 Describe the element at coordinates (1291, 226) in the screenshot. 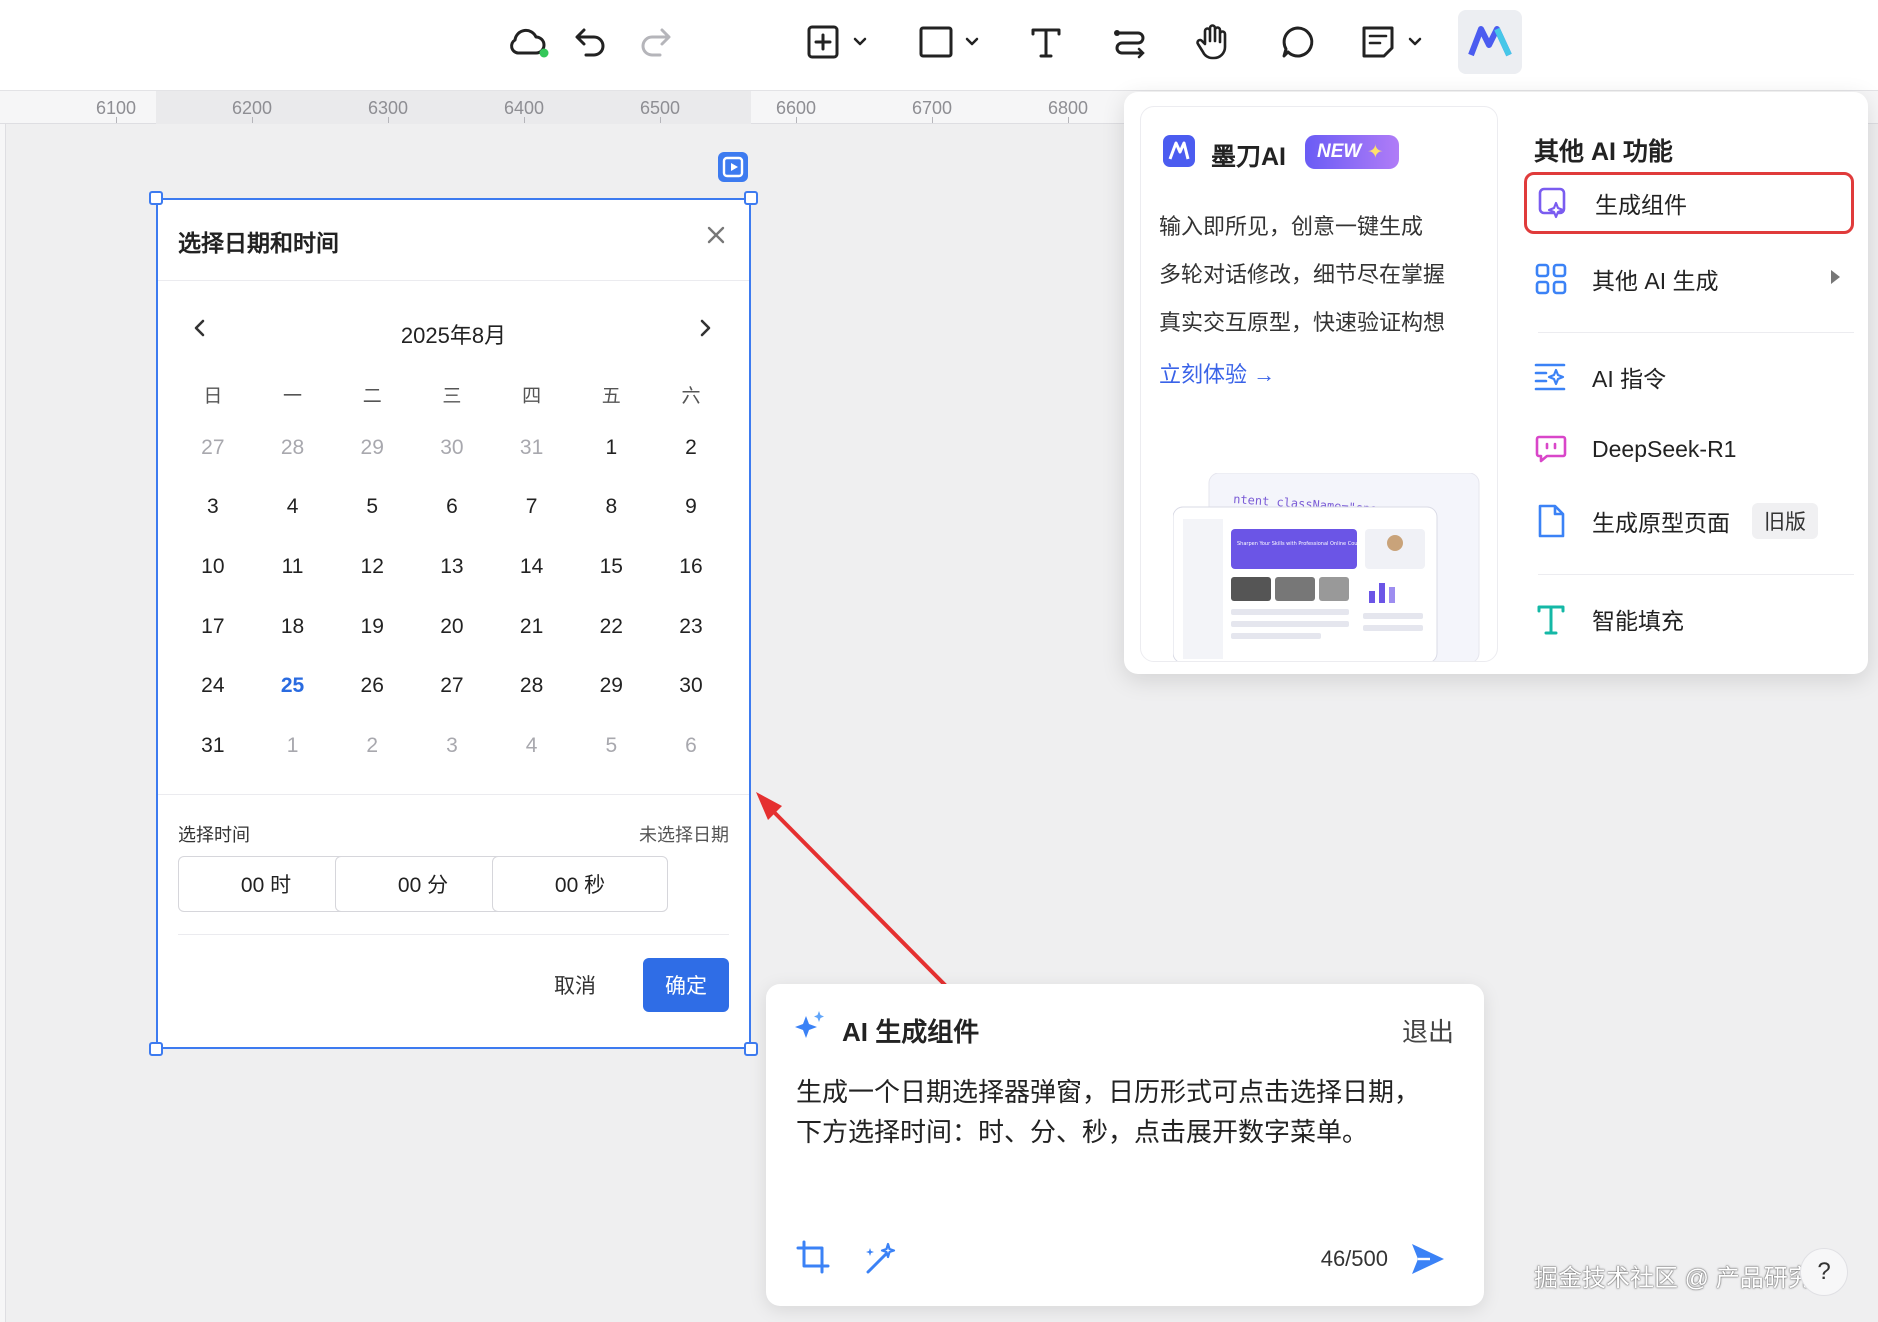

I see `promo-line: 输入即所见，创意一键生成` at that location.